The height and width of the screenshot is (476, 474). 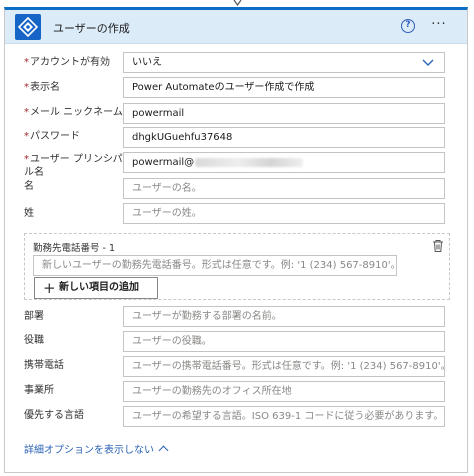 I want to click on upn-label: *ユーザー プリンシパル名, so click(x=73, y=166).